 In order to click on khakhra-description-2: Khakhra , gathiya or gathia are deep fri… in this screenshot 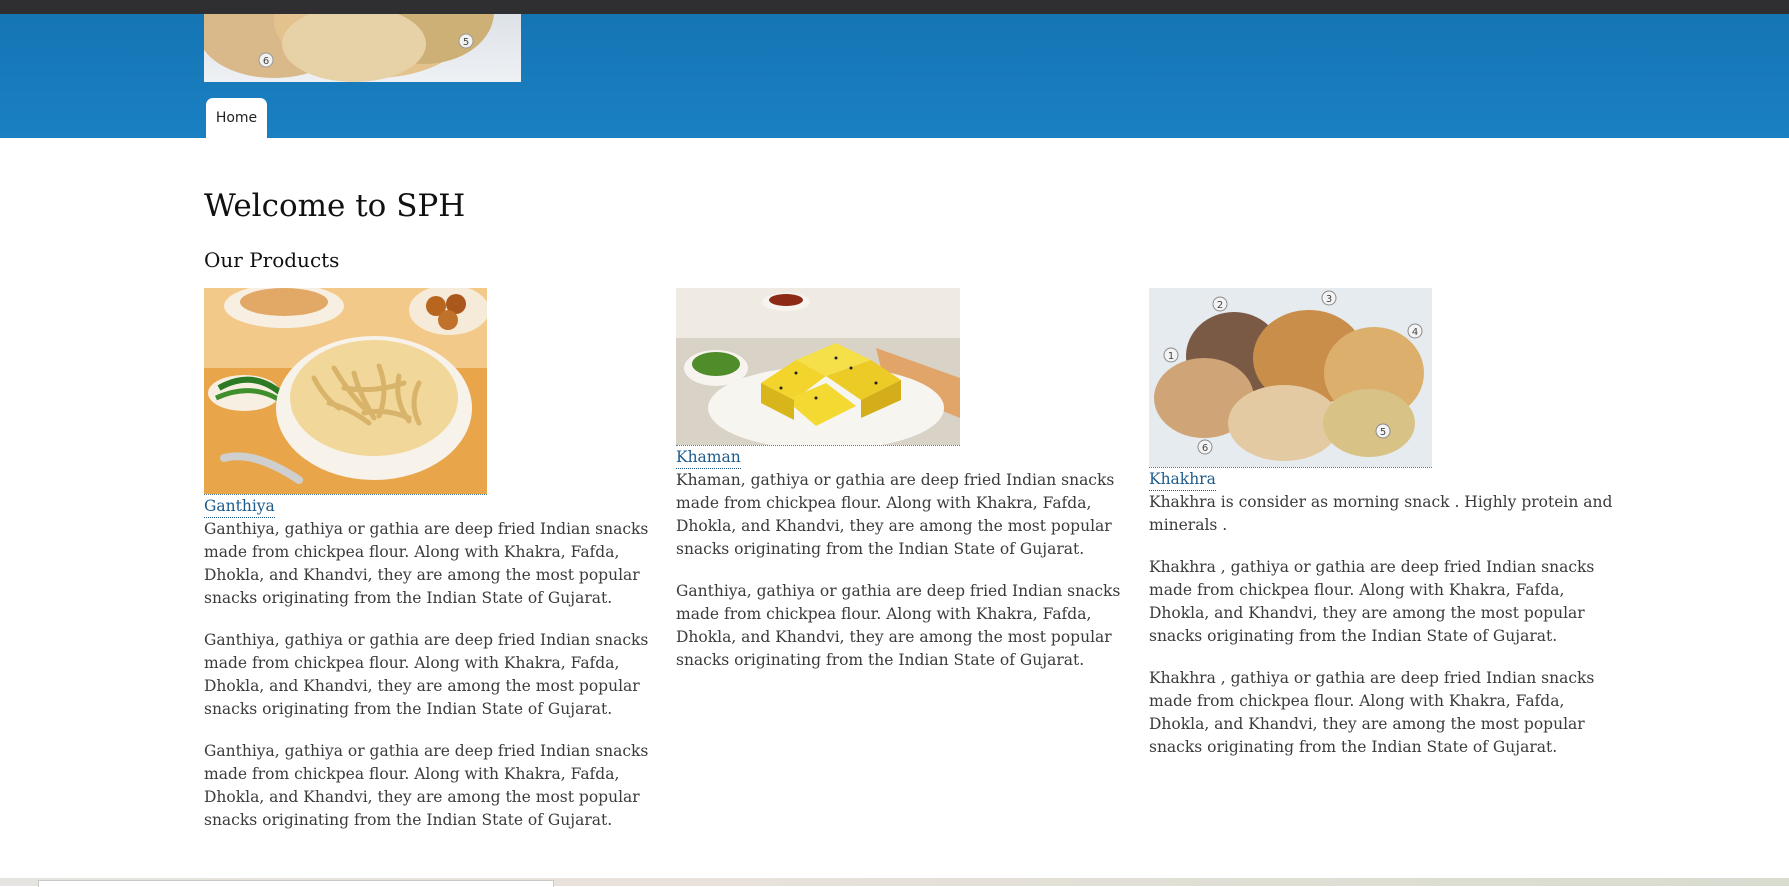, I will do `click(1372, 601)`.